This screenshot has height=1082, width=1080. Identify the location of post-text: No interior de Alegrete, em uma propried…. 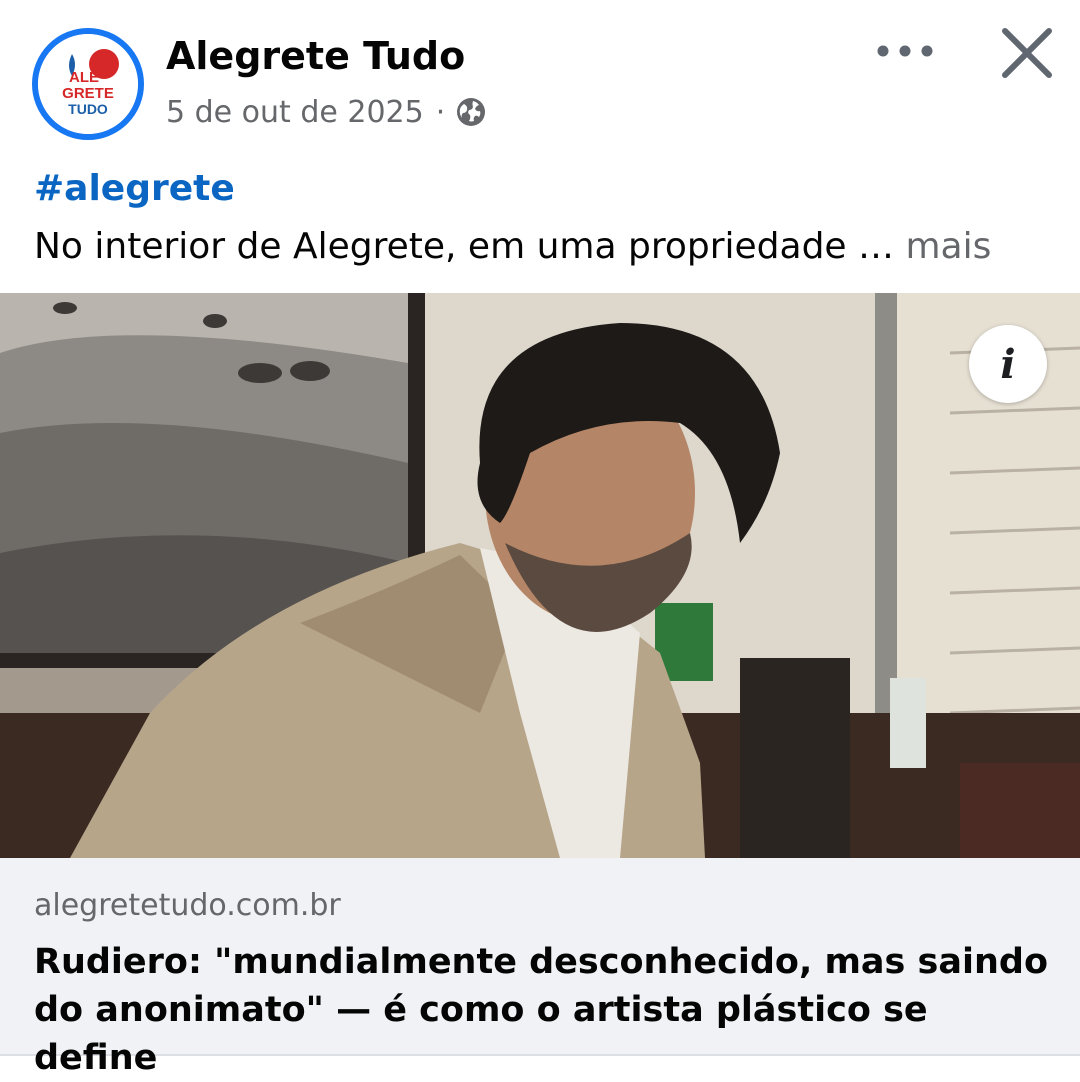
(544, 247).